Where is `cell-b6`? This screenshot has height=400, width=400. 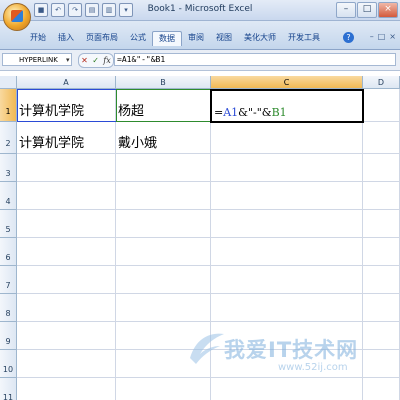 cell-b6 is located at coordinates (163, 252).